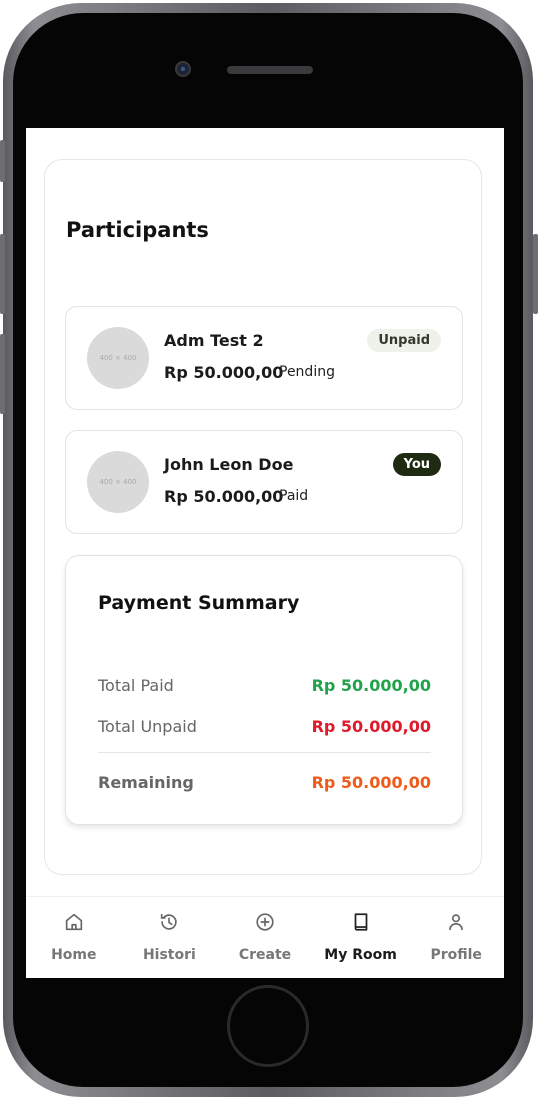  I want to click on nav-item-my-room: My Room, so click(361, 937).